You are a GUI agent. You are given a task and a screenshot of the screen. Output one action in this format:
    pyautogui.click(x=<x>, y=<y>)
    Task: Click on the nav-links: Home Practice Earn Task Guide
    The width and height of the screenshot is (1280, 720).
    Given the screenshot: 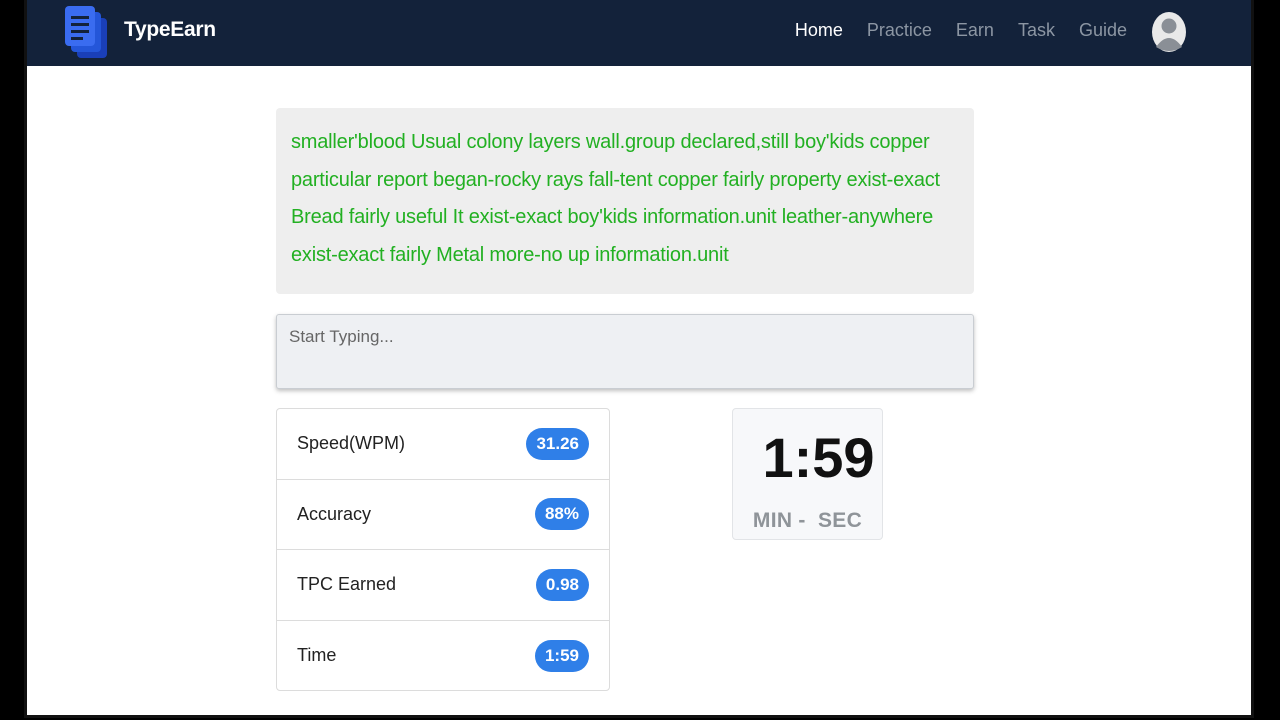 What is the action you would take?
    pyautogui.click(x=961, y=30)
    